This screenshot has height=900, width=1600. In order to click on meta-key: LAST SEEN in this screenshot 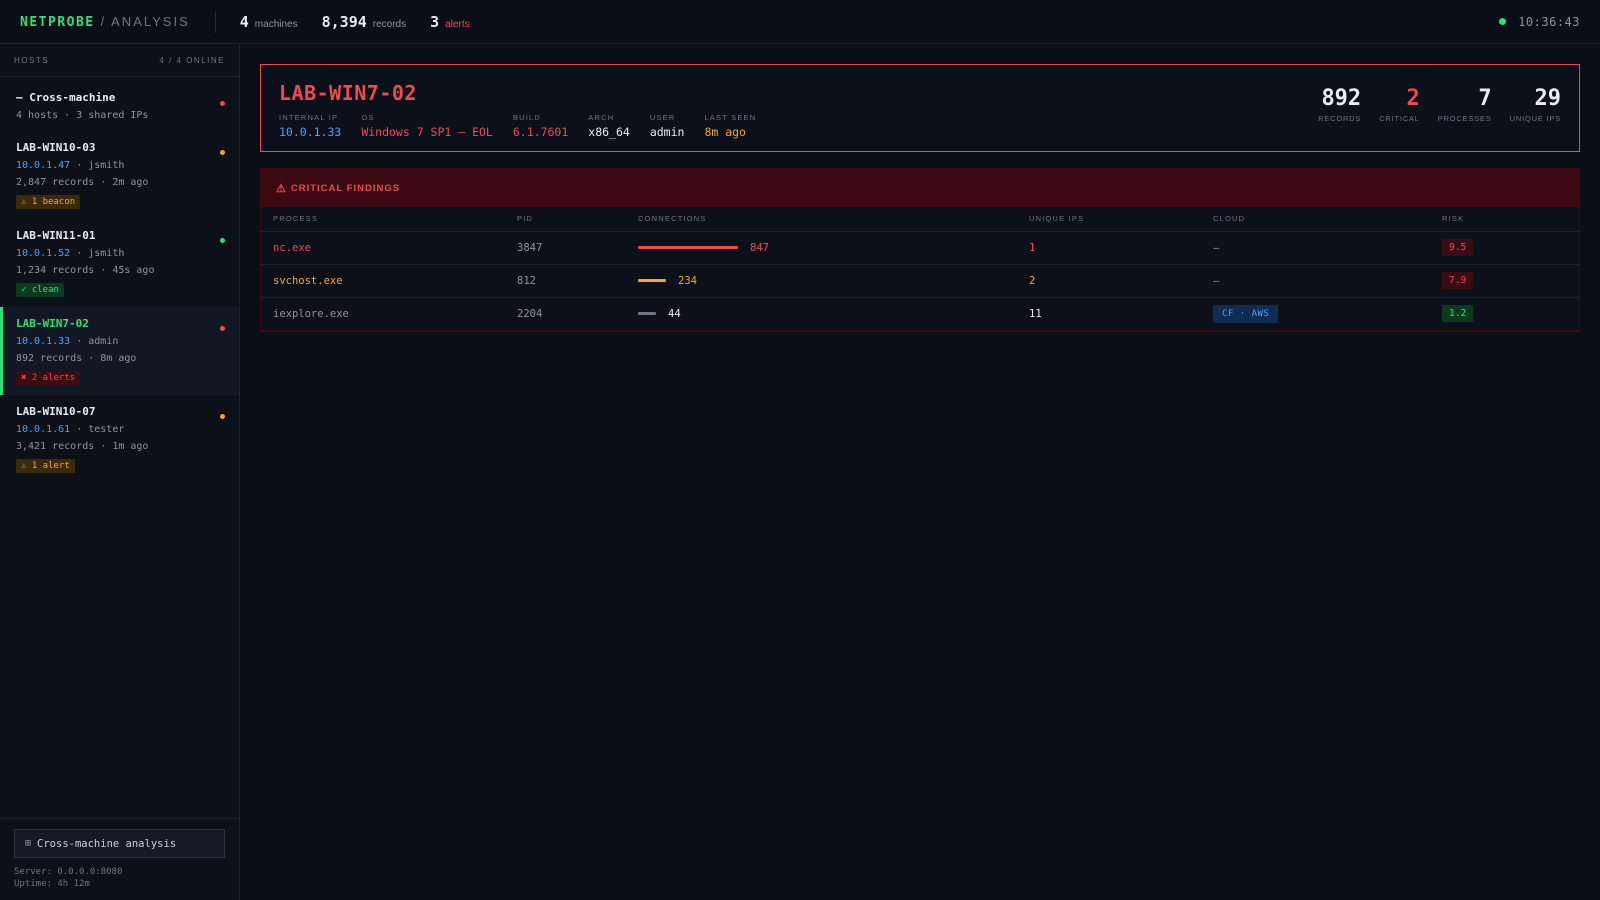, I will do `click(730, 117)`.